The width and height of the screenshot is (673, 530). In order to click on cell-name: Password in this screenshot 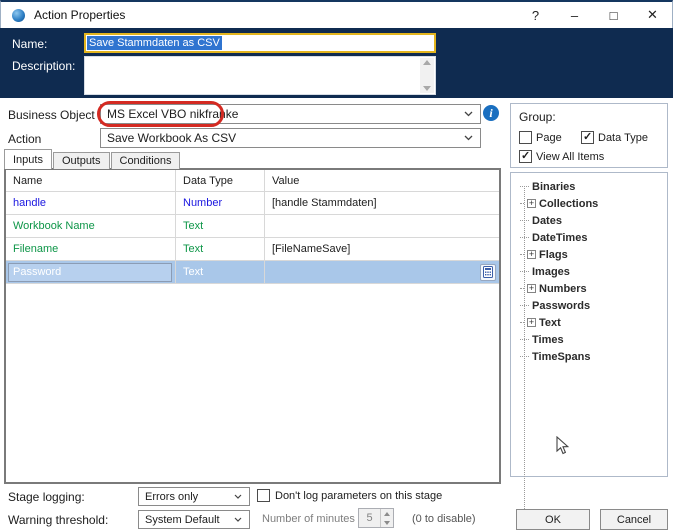, I will do `click(91, 272)`.